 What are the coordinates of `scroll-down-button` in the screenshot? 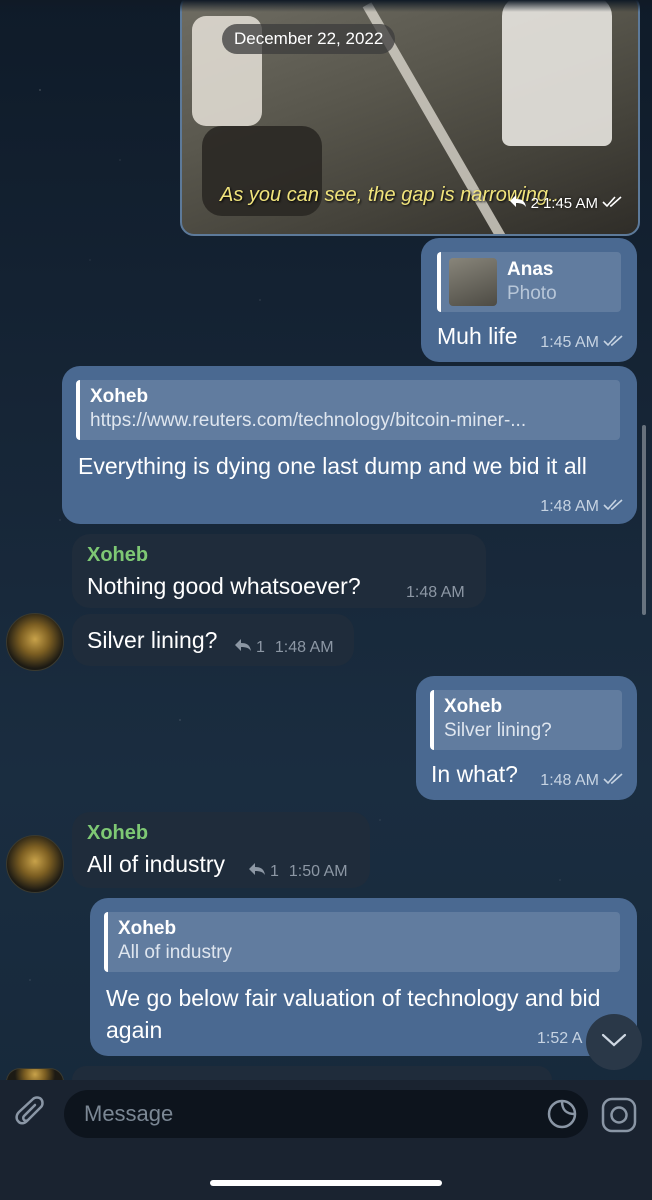 It's located at (614, 1042).